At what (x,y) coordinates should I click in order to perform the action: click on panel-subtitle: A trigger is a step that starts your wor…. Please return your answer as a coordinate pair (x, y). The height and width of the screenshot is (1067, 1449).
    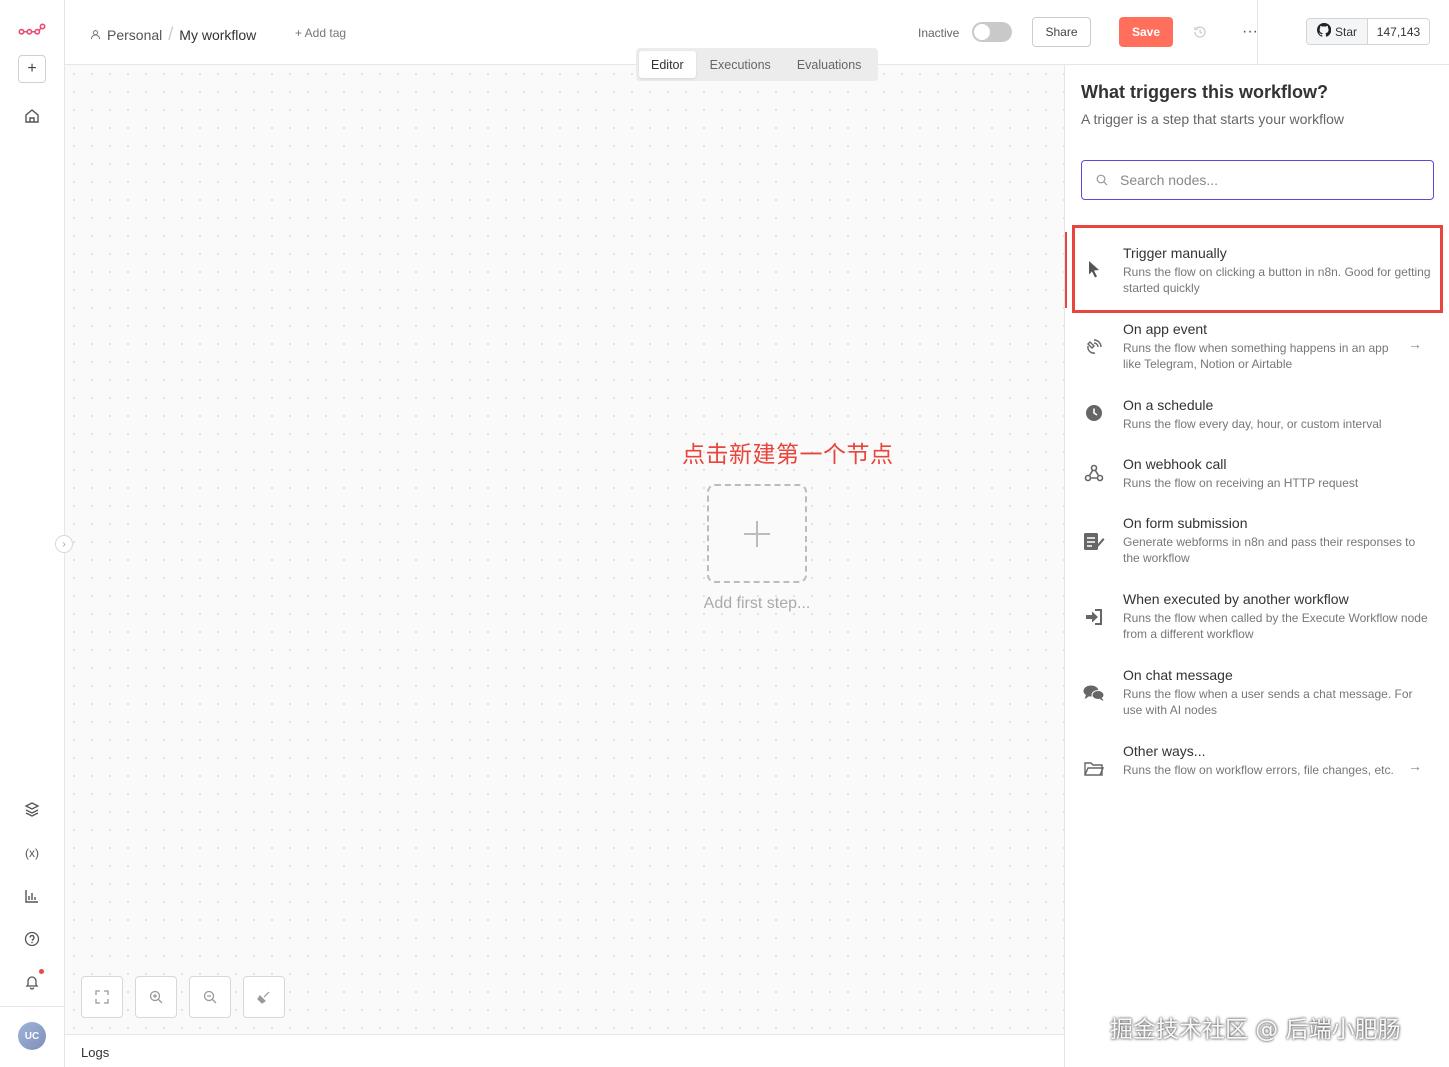
    Looking at the image, I should click on (1212, 119).